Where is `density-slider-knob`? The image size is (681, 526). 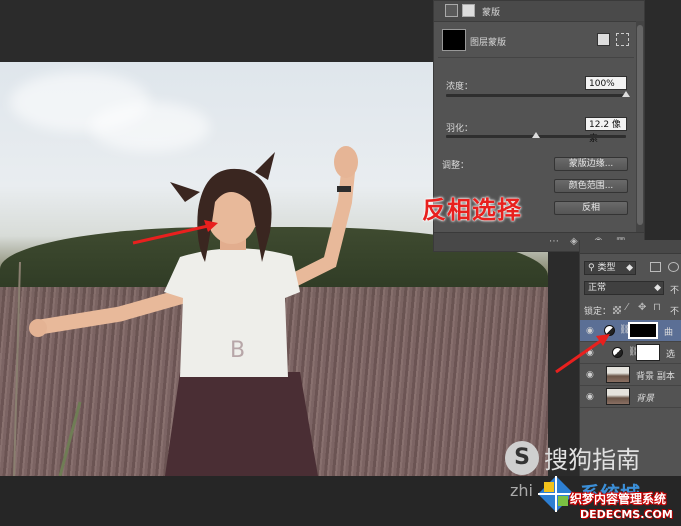 density-slider-knob is located at coordinates (626, 94).